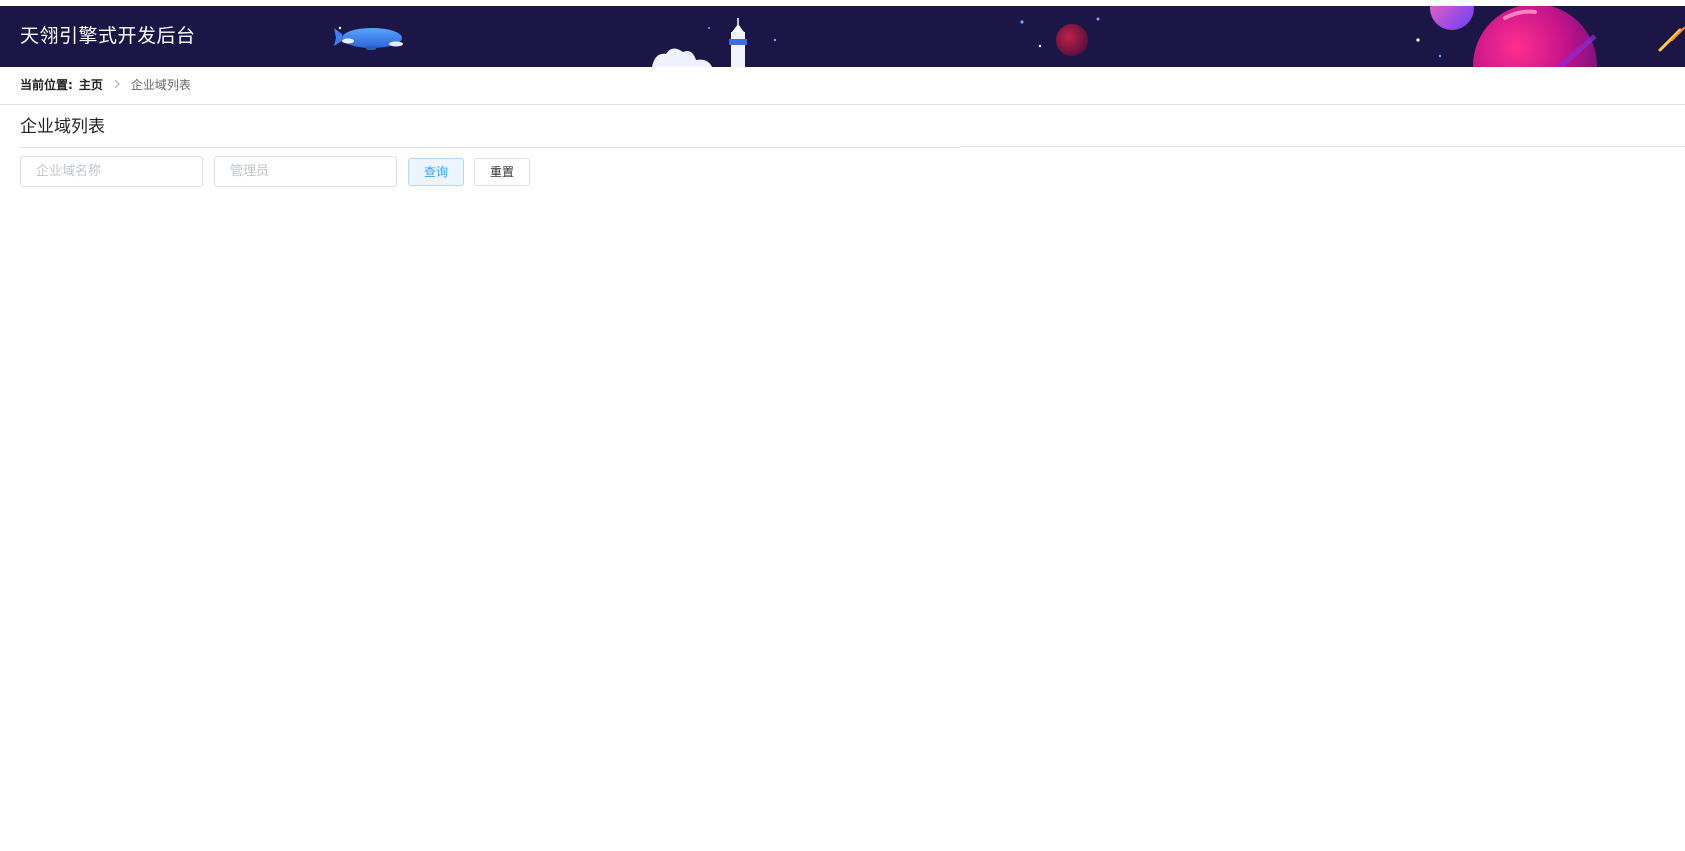 The height and width of the screenshot is (851, 1685). What do you see at coordinates (502, 172) in the screenshot?
I see `reset-button: 重置` at bounding box center [502, 172].